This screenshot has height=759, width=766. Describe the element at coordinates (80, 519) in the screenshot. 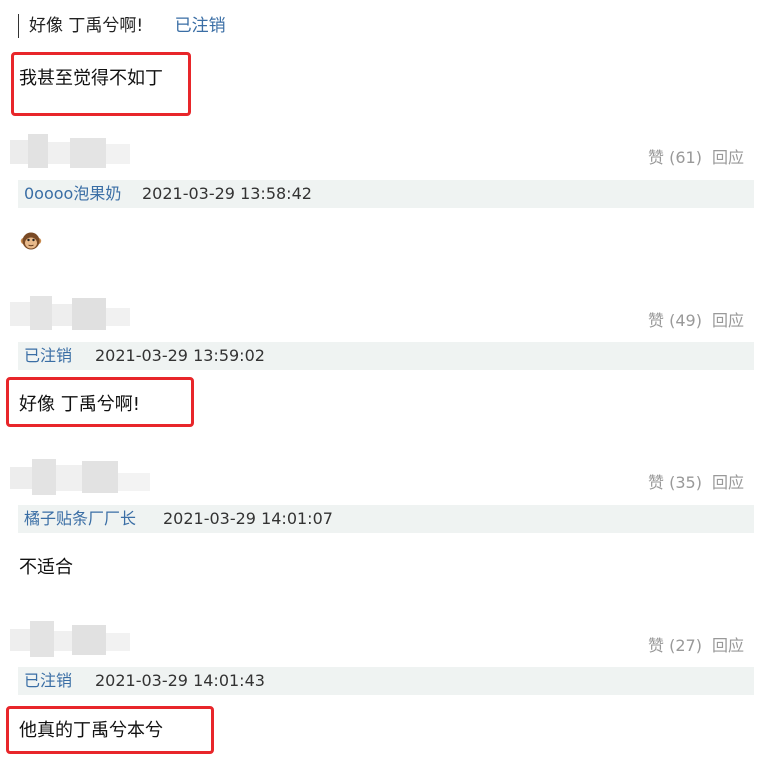

I see `username-link: 橘子贴条厂厂长` at that location.